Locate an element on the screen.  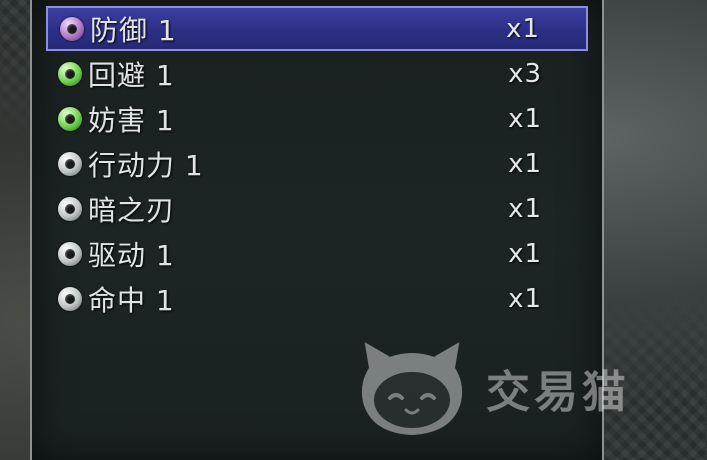
list-item: 回避 1 x3 is located at coordinates (317, 73).